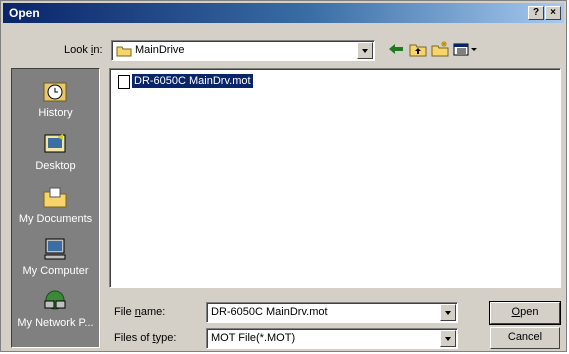 The height and width of the screenshot is (354, 569). I want to click on cancel-button: Cancel, so click(525, 338).